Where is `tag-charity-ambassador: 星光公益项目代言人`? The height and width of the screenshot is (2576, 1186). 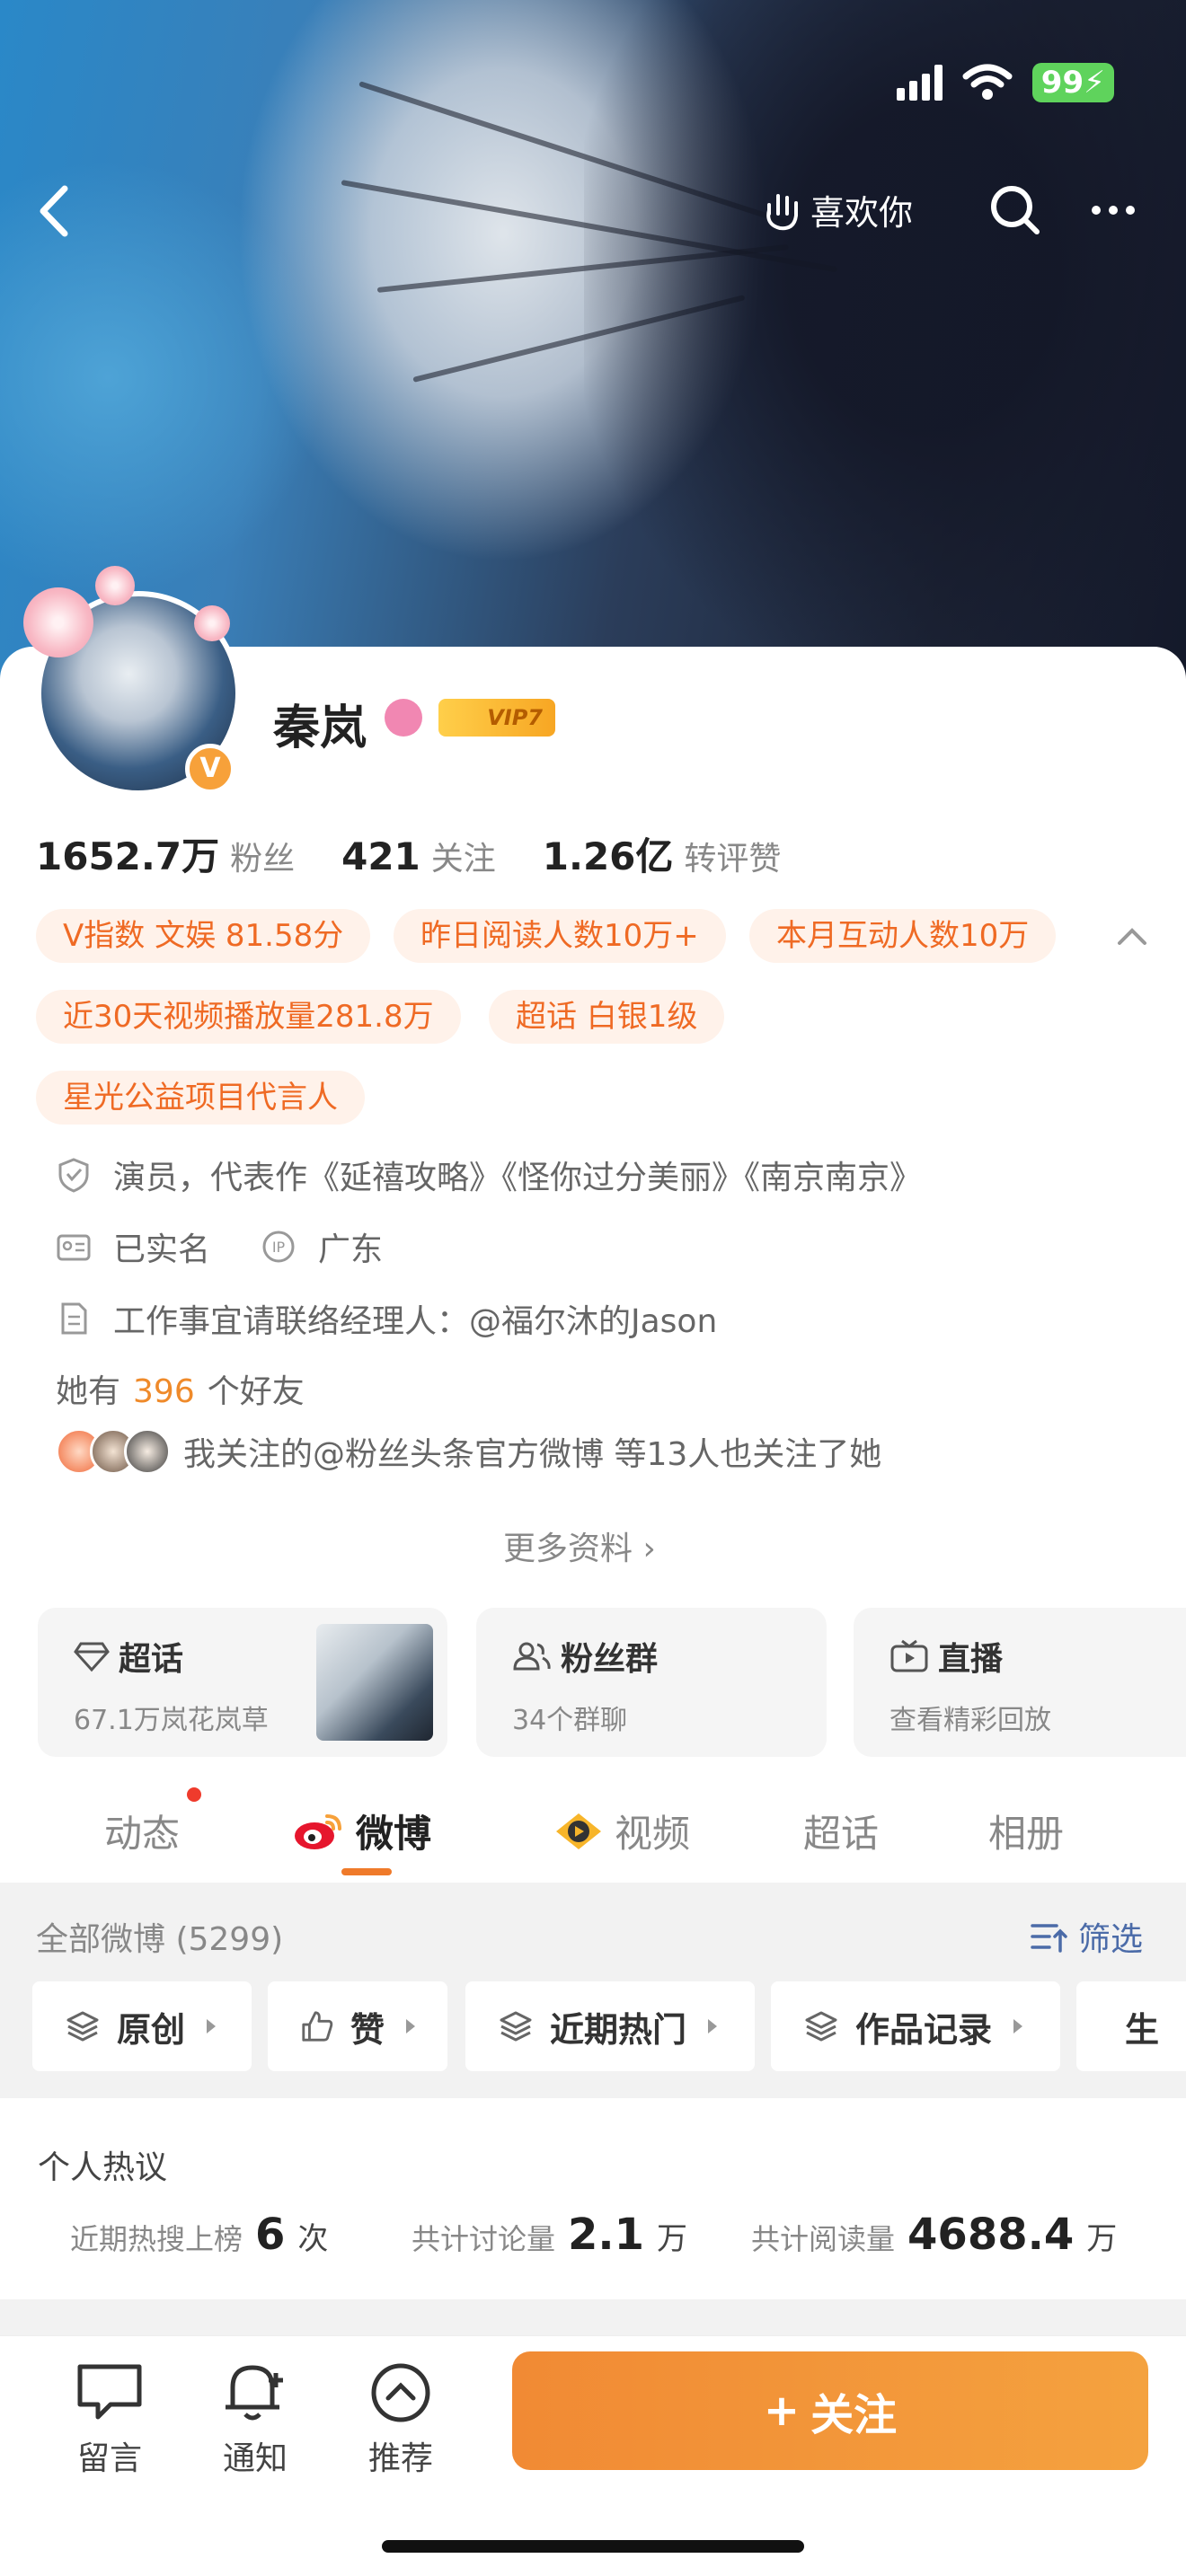 tag-charity-ambassador: 星光公益项目代言人 is located at coordinates (200, 1098).